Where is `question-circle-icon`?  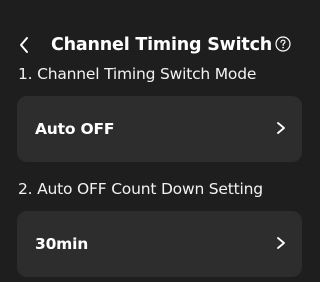 question-circle-icon is located at coordinates (283, 44).